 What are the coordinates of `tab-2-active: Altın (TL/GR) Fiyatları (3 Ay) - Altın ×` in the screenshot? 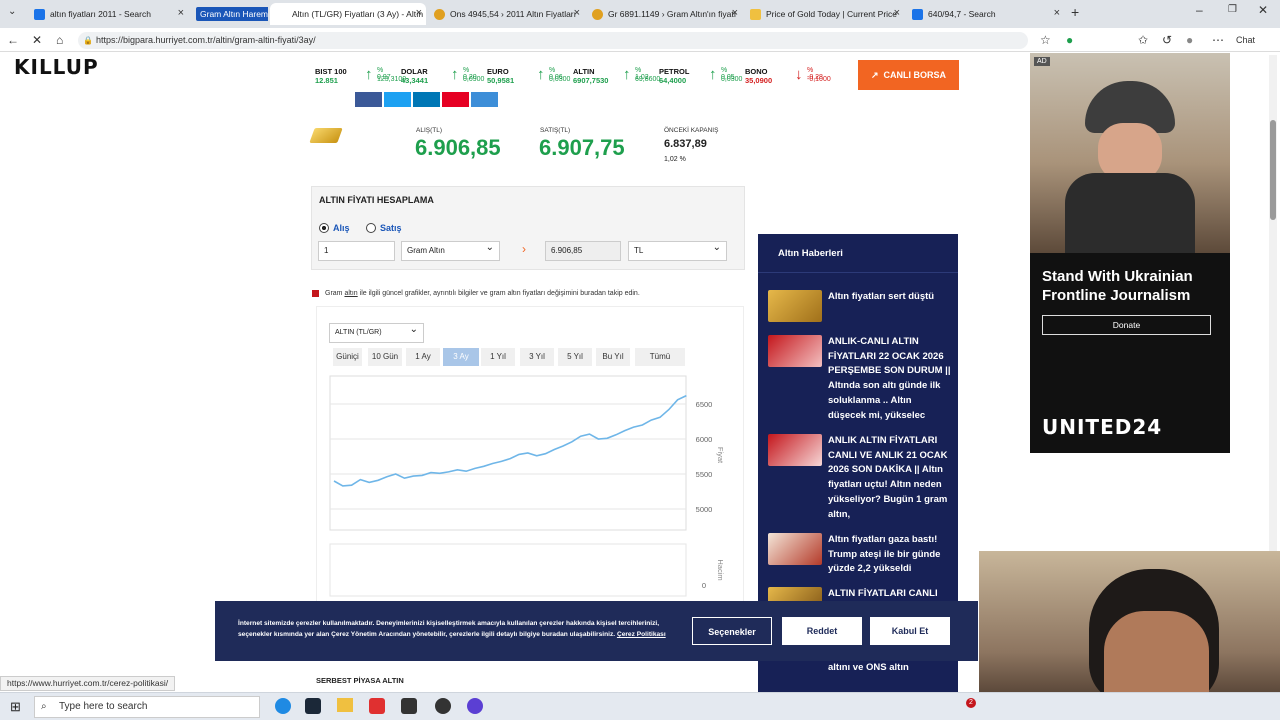 It's located at (348, 14).